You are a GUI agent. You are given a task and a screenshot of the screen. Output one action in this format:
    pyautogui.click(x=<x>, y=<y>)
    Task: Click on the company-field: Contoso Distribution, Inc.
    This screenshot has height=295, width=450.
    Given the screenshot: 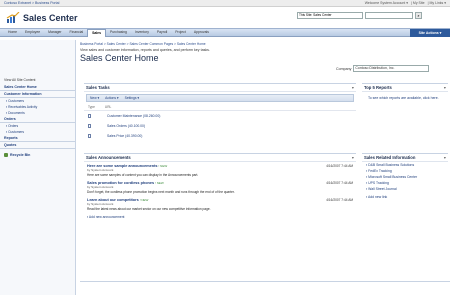 What is the action you would take?
    pyautogui.click(x=391, y=68)
    